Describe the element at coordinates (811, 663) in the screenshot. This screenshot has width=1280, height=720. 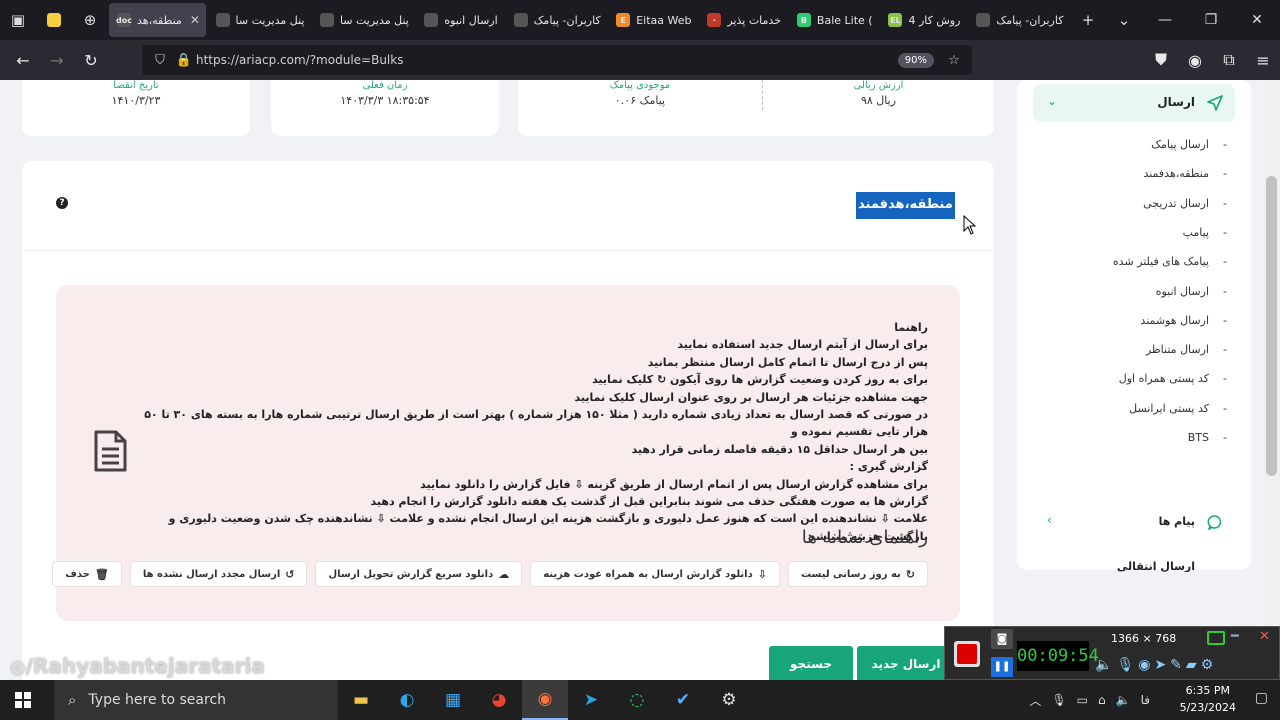
I see `search-button: جستجو` at that location.